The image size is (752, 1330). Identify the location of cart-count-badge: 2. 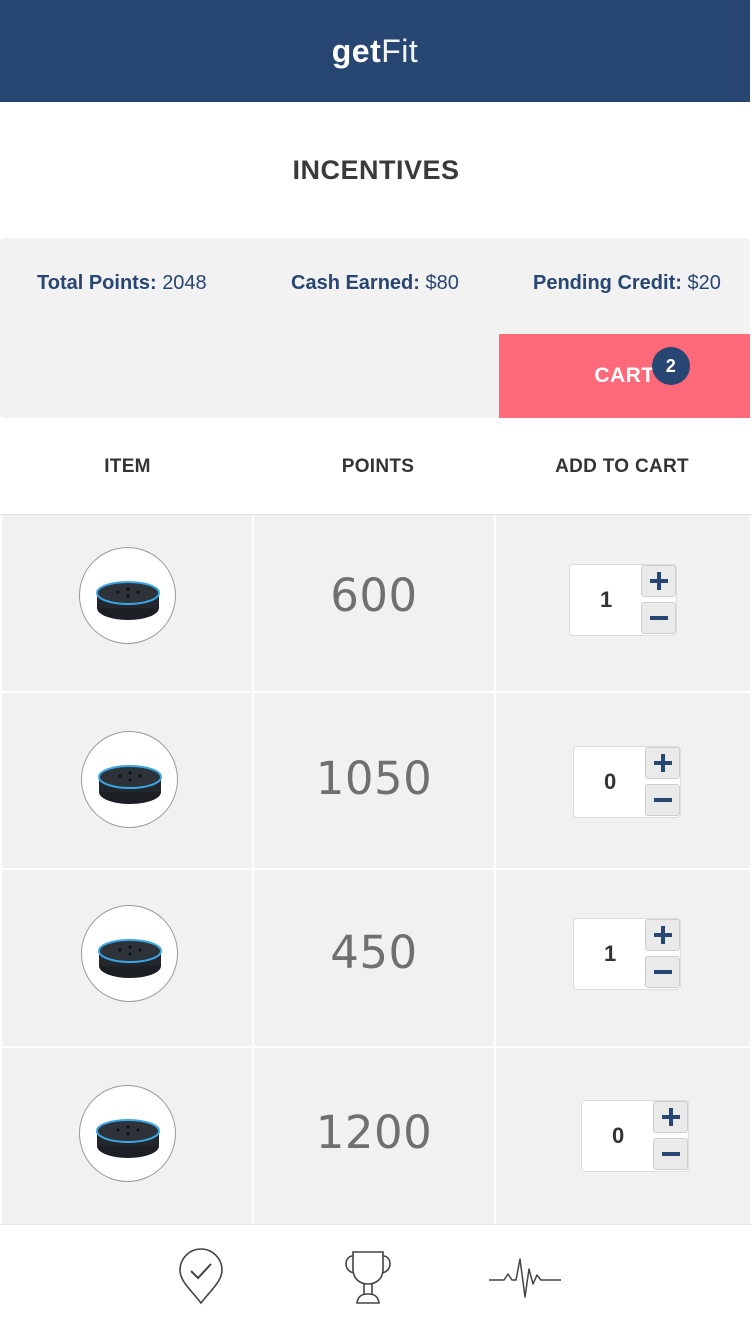
(671, 366).